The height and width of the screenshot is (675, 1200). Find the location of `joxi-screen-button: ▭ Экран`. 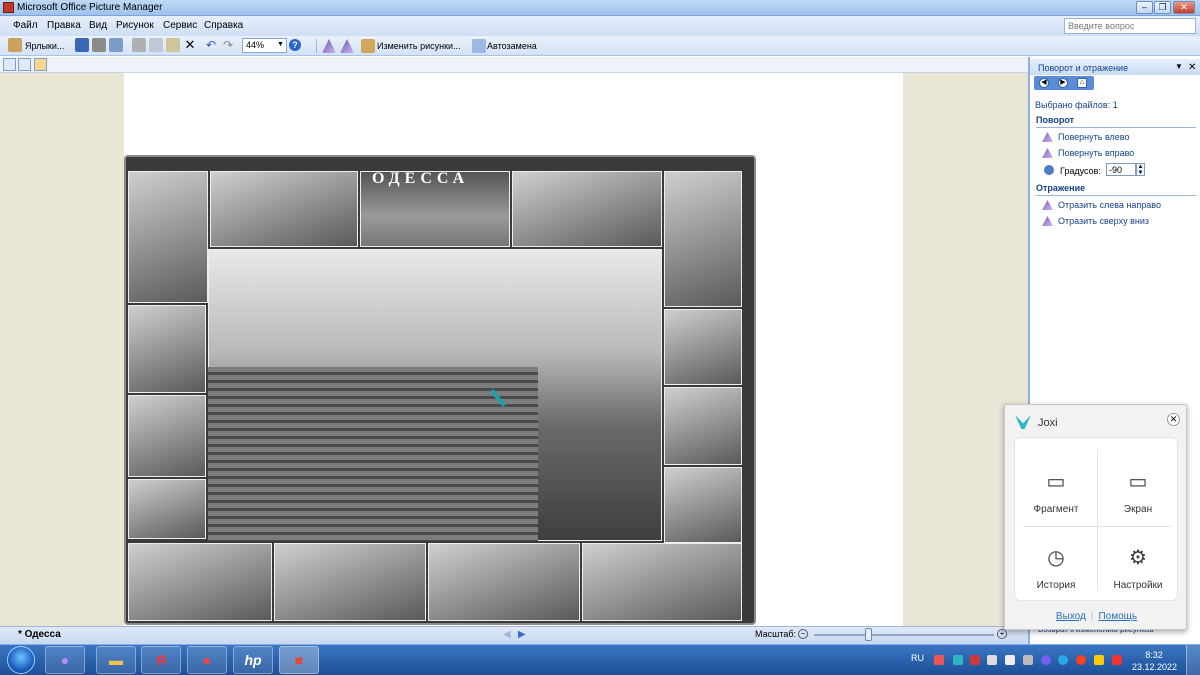

joxi-screen-button: ▭ Экран is located at coordinates (1138, 483).